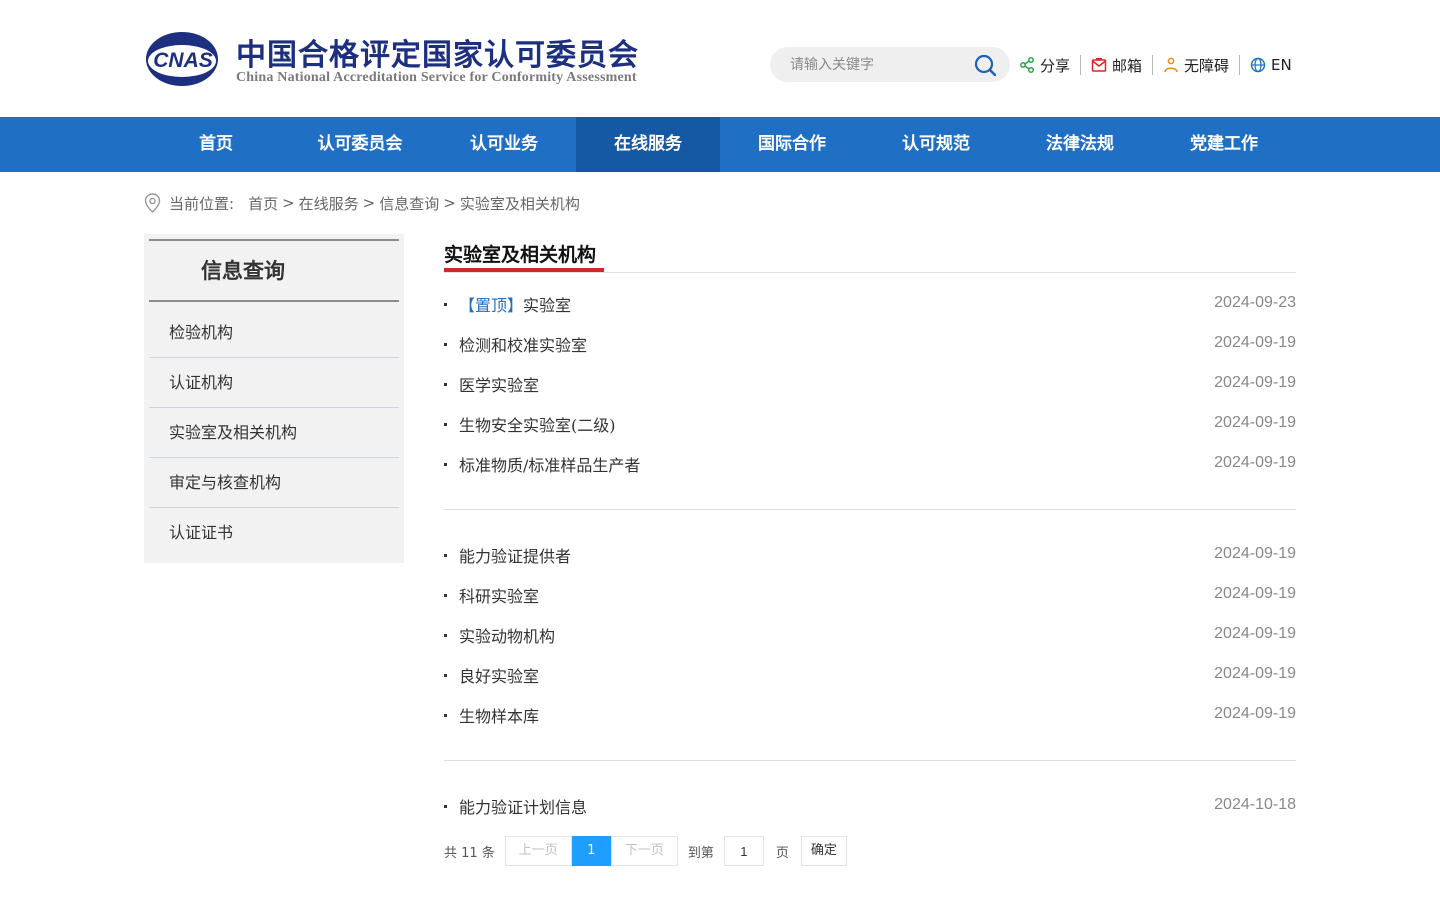 This screenshot has width=1440, height=900. What do you see at coordinates (870, 304) in the screenshot?
I see `list-item: 【置顶】实验室 2024-09-23` at bounding box center [870, 304].